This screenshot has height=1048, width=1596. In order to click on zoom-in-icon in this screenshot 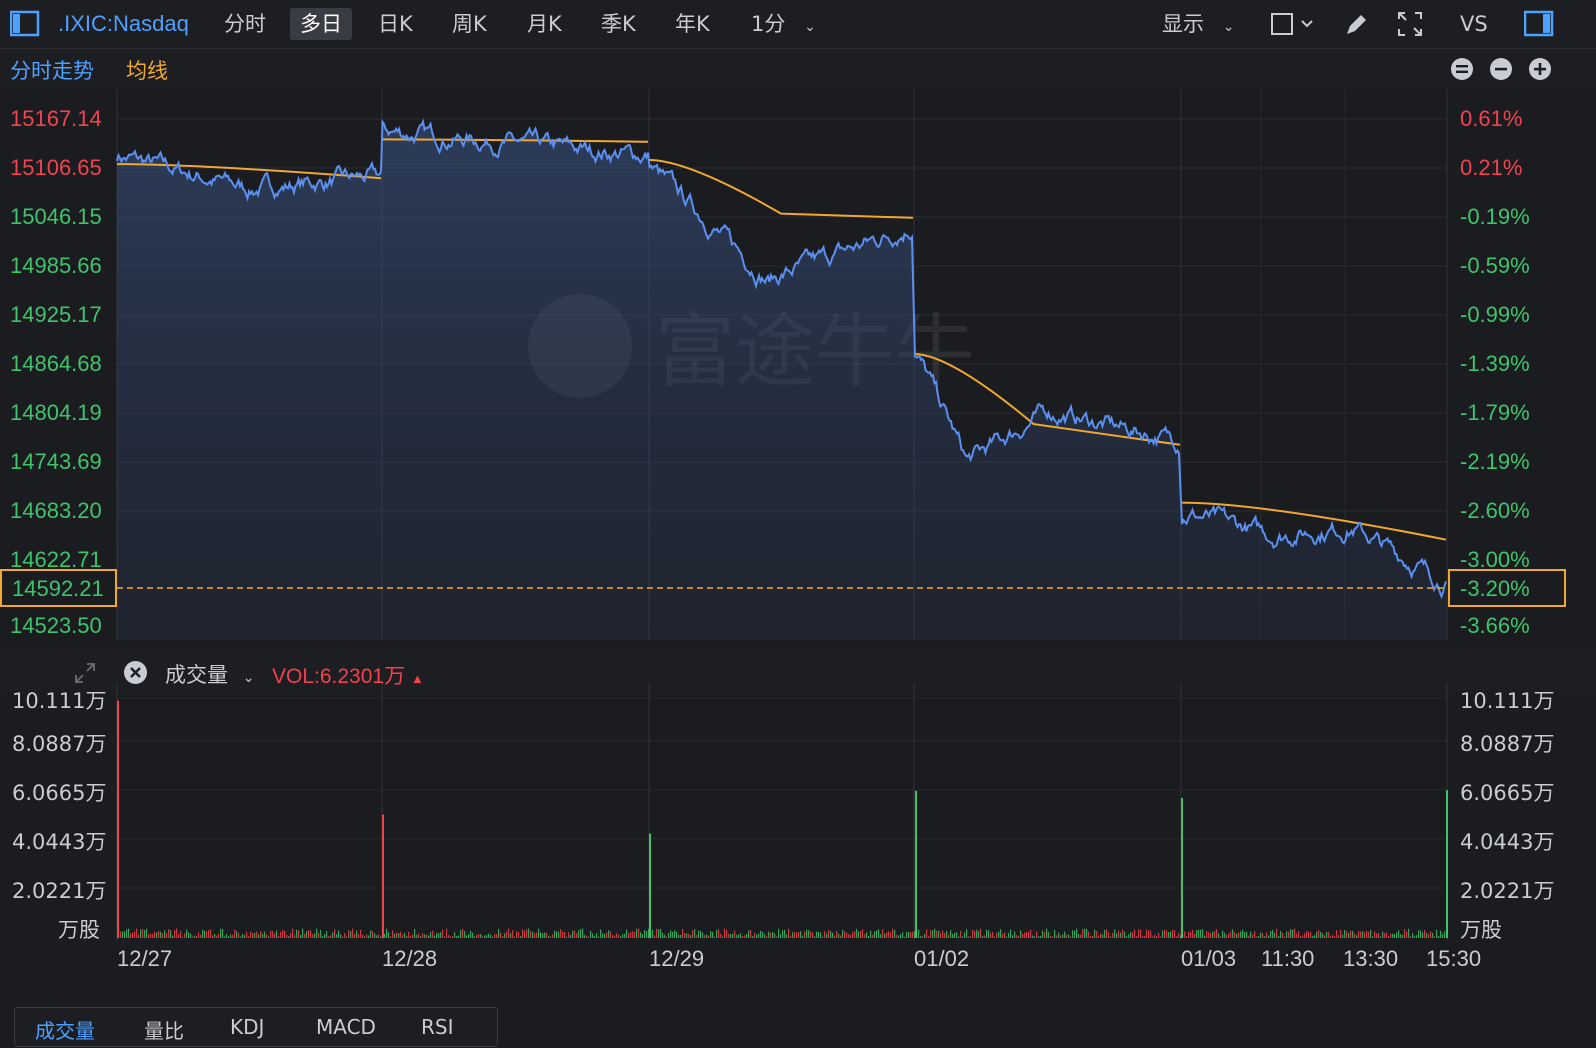, I will do `click(1540, 71)`.